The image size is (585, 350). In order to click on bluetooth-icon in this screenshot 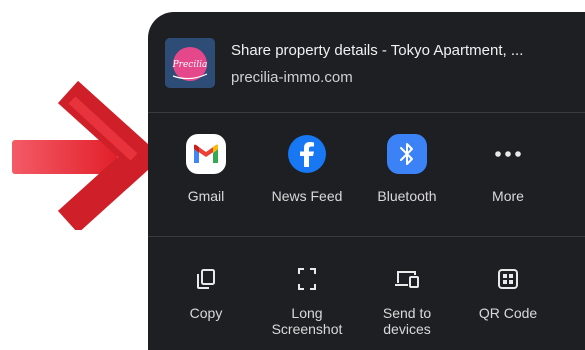, I will do `click(407, 154)`.